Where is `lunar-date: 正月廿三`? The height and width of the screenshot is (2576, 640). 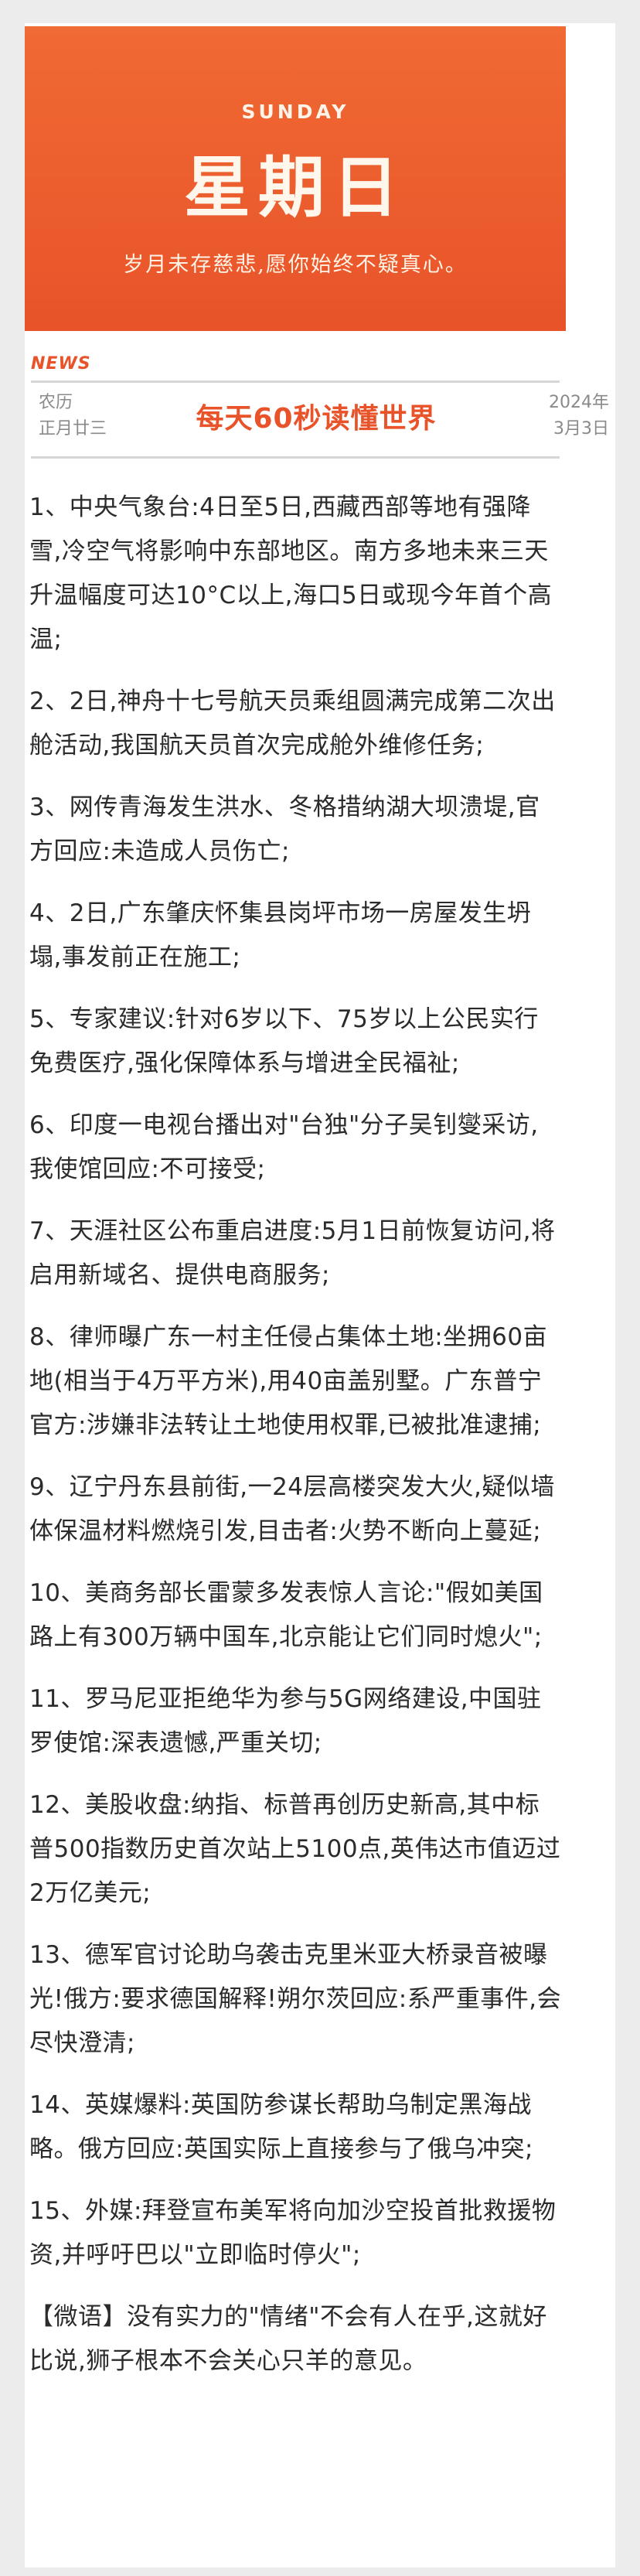
lunar-date: 正月廿三 is located at coordinates (73, 429).